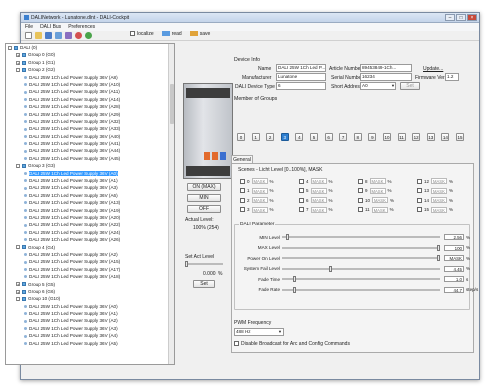 The image size is (500, 391). Describe the element at coordinates (450, 17) in the screenshot. I see `minimize-button: –` at that location.